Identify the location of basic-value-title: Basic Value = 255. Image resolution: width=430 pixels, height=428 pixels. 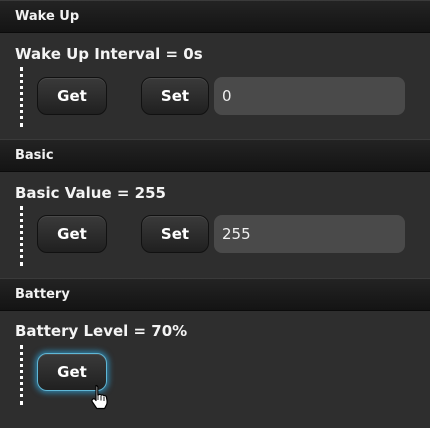
(90, 193).